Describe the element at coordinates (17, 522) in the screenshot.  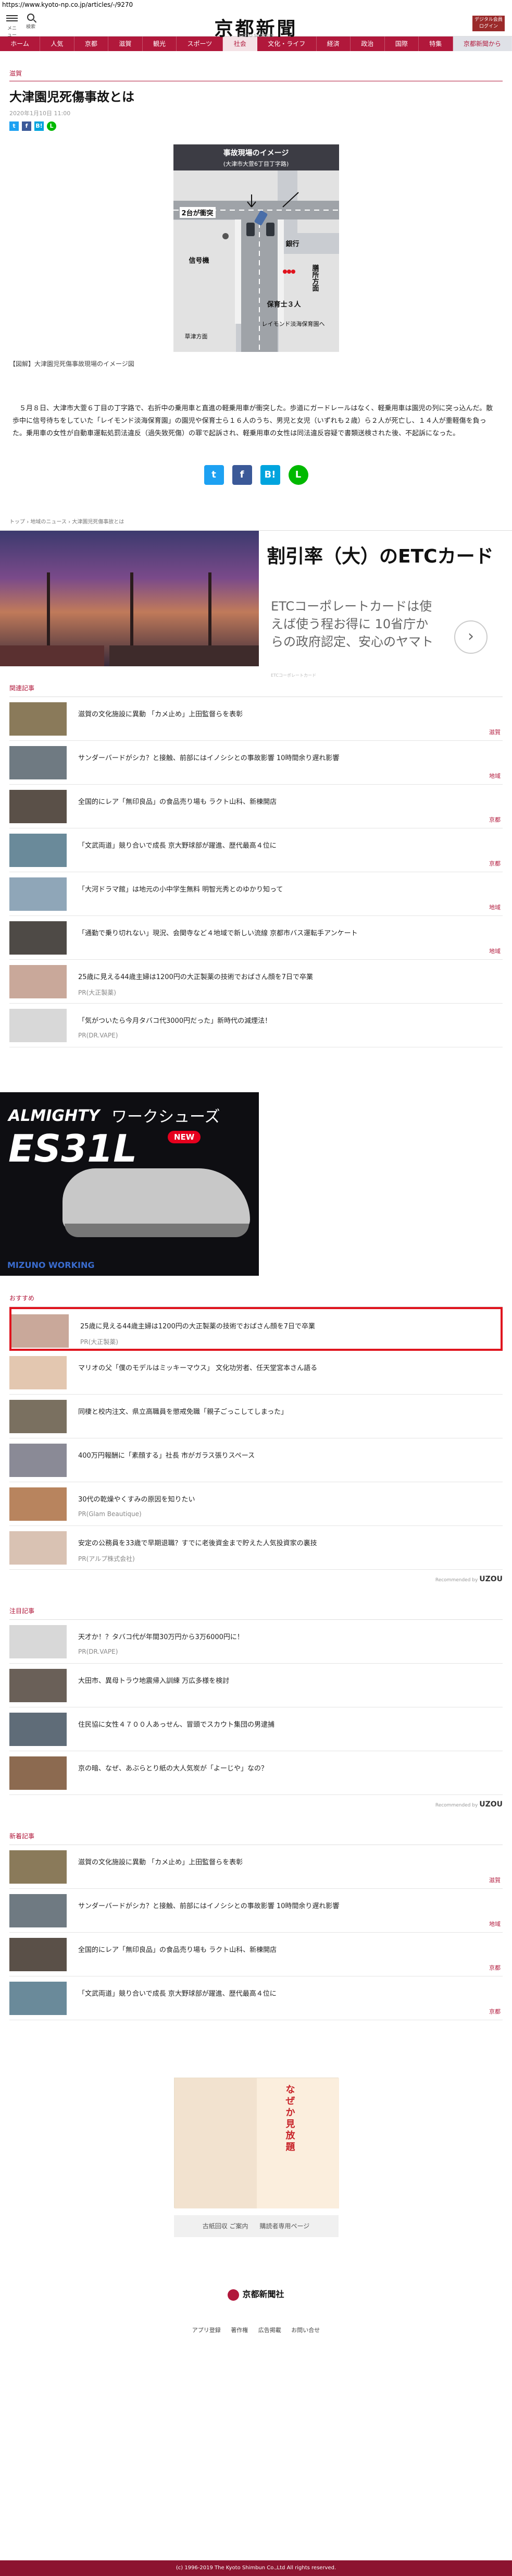
I see `breadcrumb-item-top: トップ` at that location.